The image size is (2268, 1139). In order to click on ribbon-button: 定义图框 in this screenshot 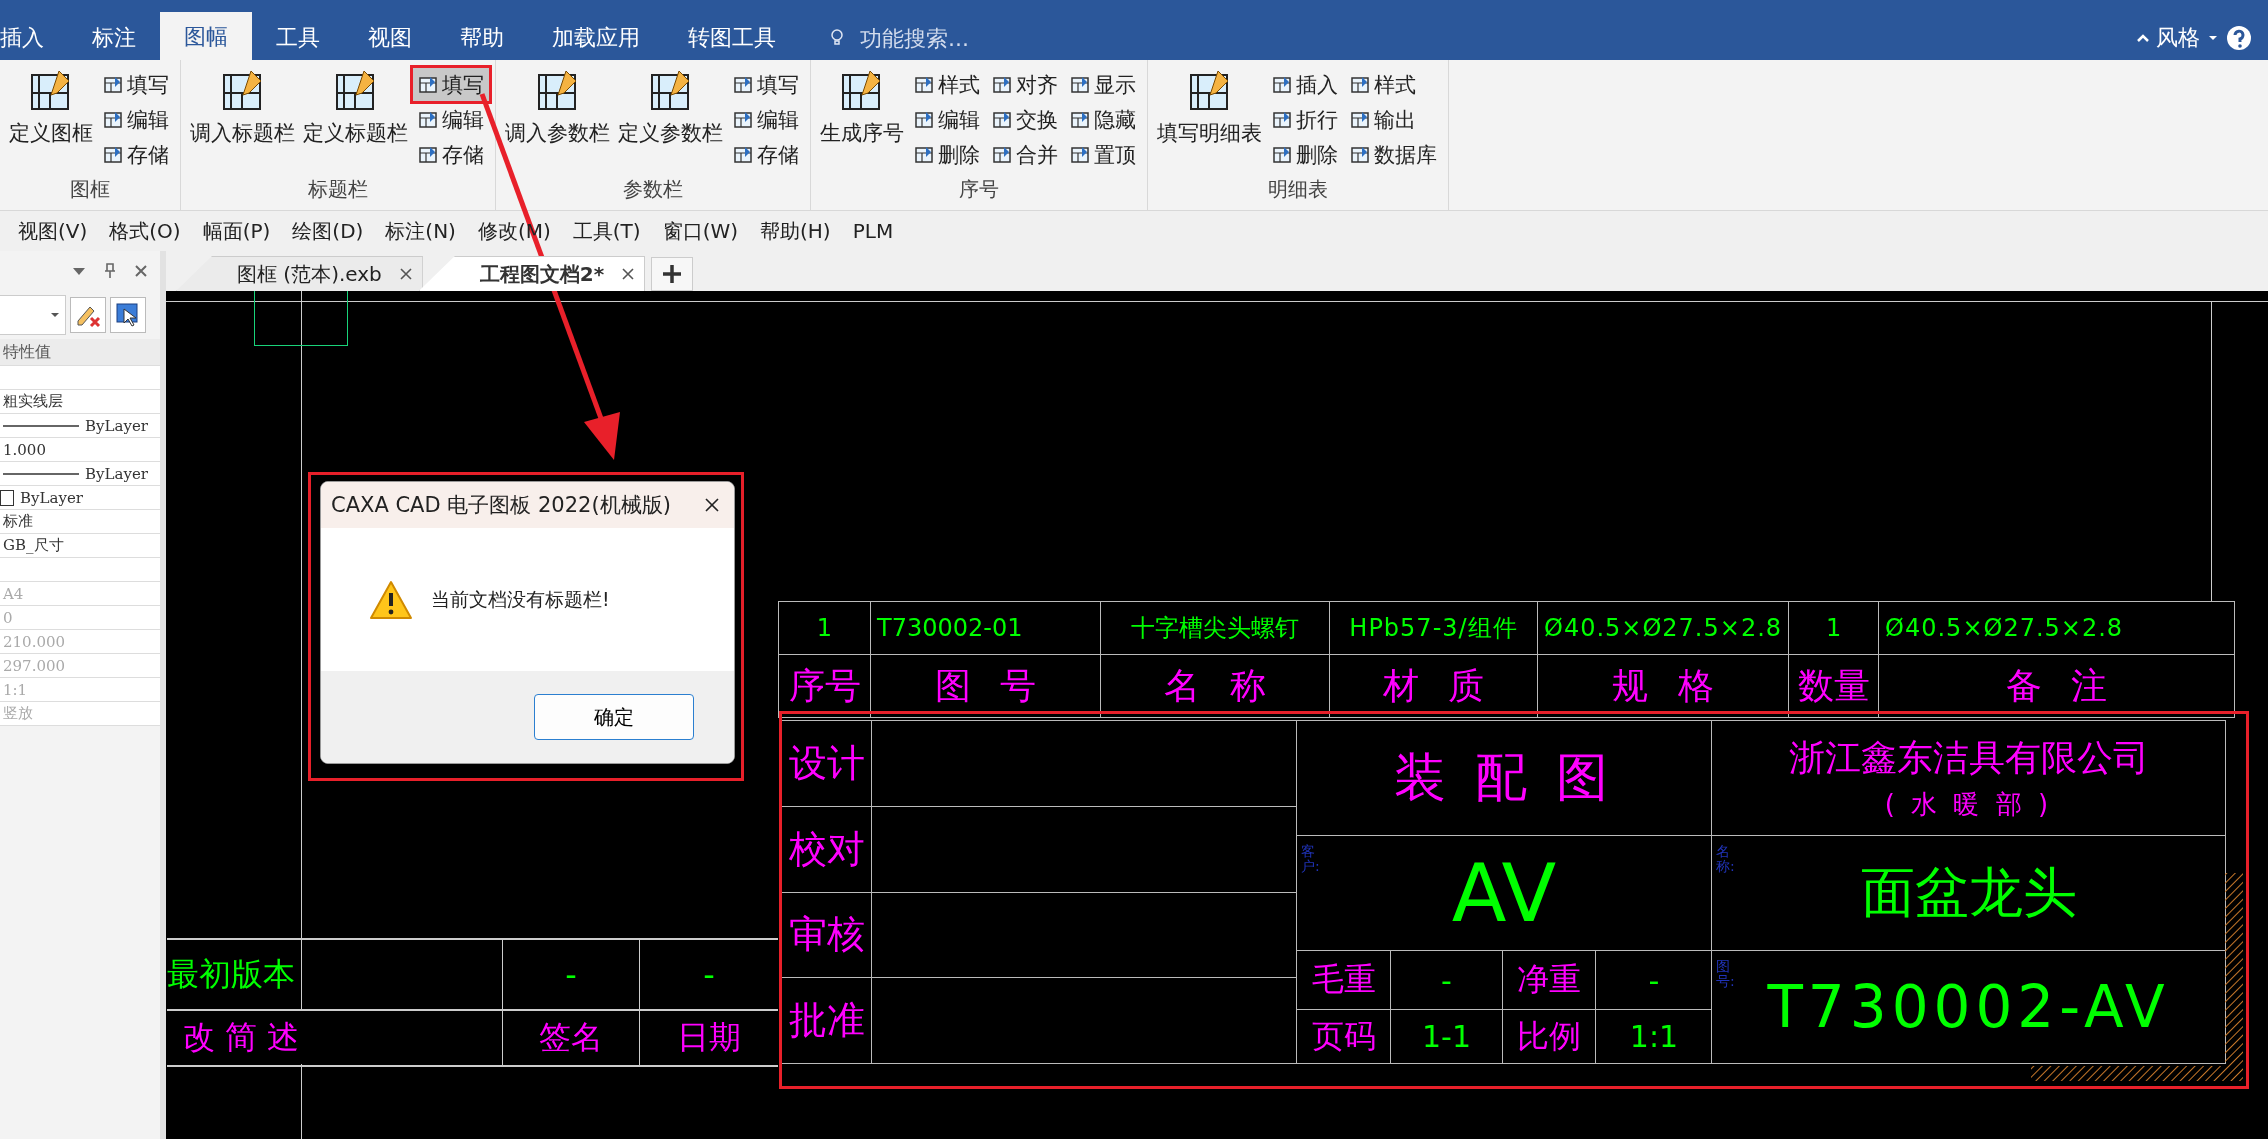, I will do `click(51, 116)`.